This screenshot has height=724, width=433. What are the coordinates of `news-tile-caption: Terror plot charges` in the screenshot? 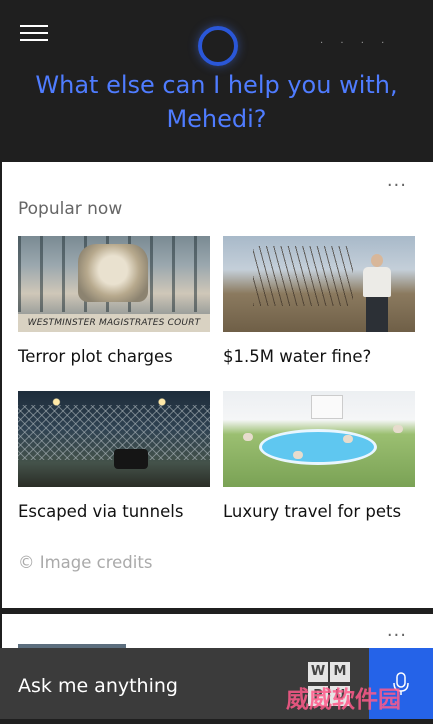 It's located at (95, 356).